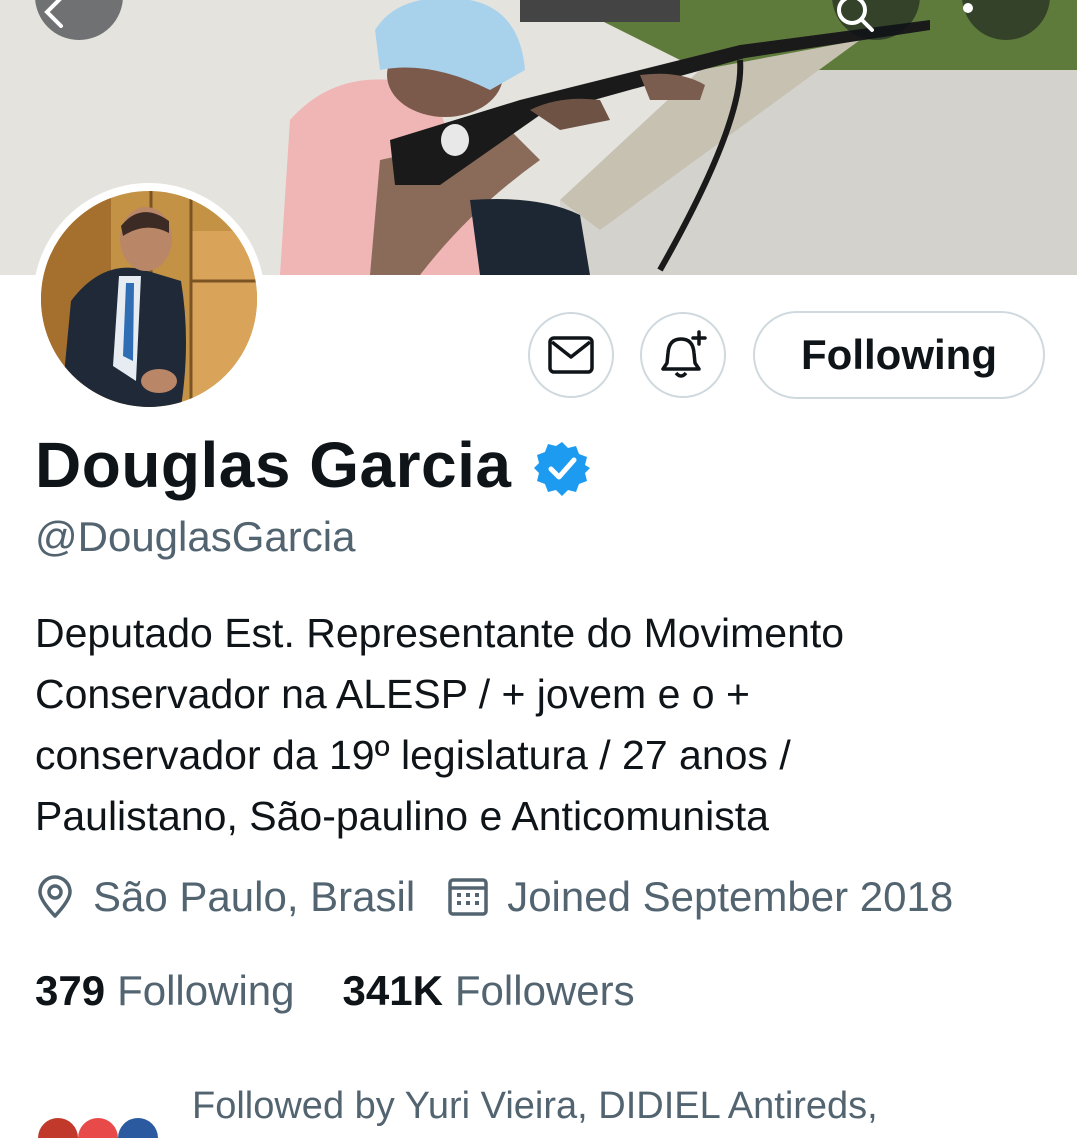  I want to click on following-label: Following, so click(205, 991).